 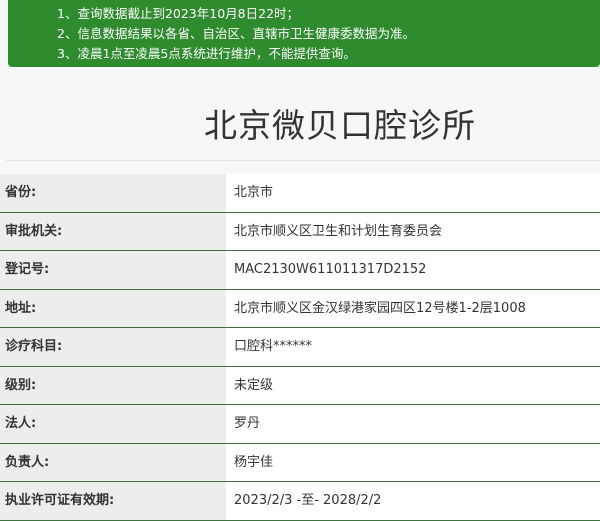 What do you see at coordinates (413, 501) in the screenshot?
I see `row-value: 2023/2/3 -至- 2028/2/2` at bounding box center [413, 501].